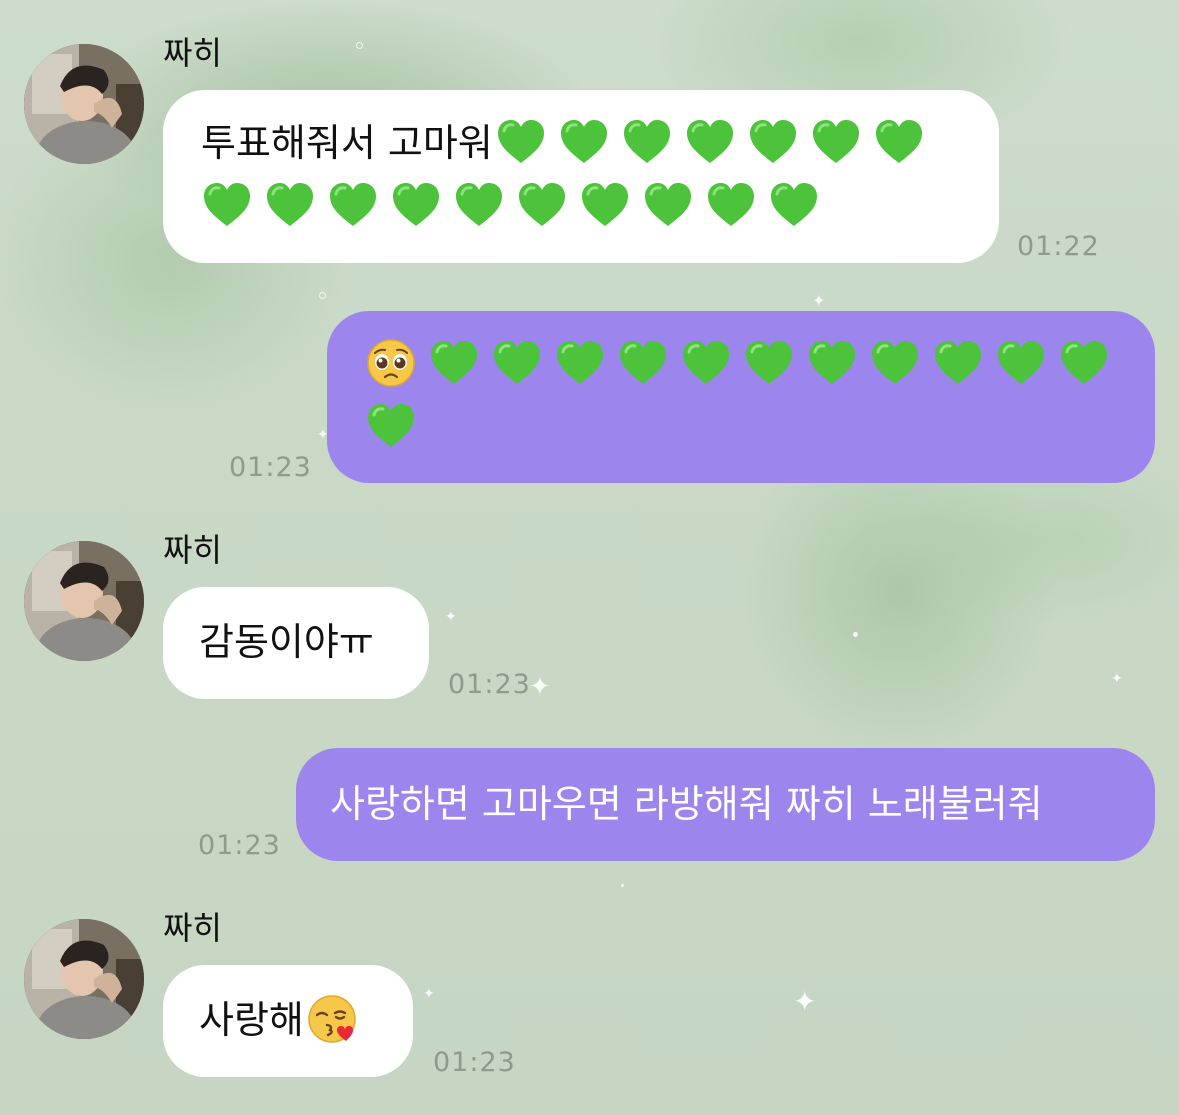 The height and width of the screenshot is (1115, 1179). I want to click on message-text: 감동이야ㅠ, so click(286, 642).